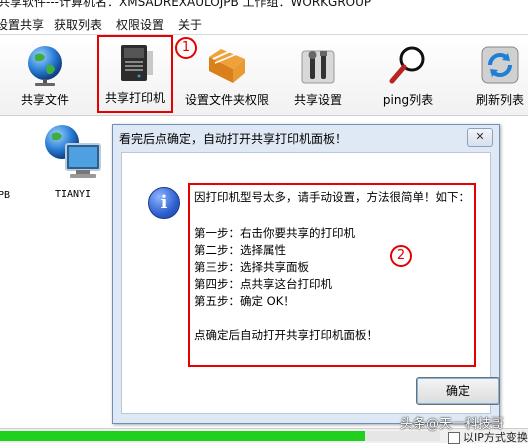 The image size is (528, 445). I want to click on menu-bar: 设置共享 获取列表 权限设置 关于, so click(264, 25).